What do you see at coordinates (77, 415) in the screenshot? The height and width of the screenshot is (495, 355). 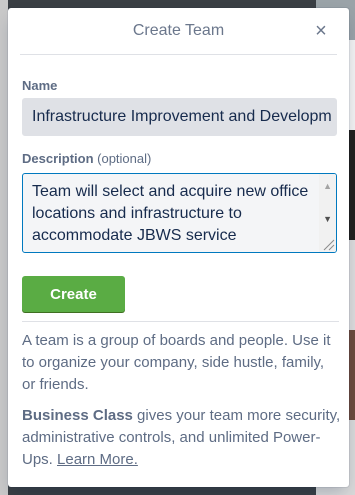 I see `business-class-label: Business Class` at bounding box center [77, 415].